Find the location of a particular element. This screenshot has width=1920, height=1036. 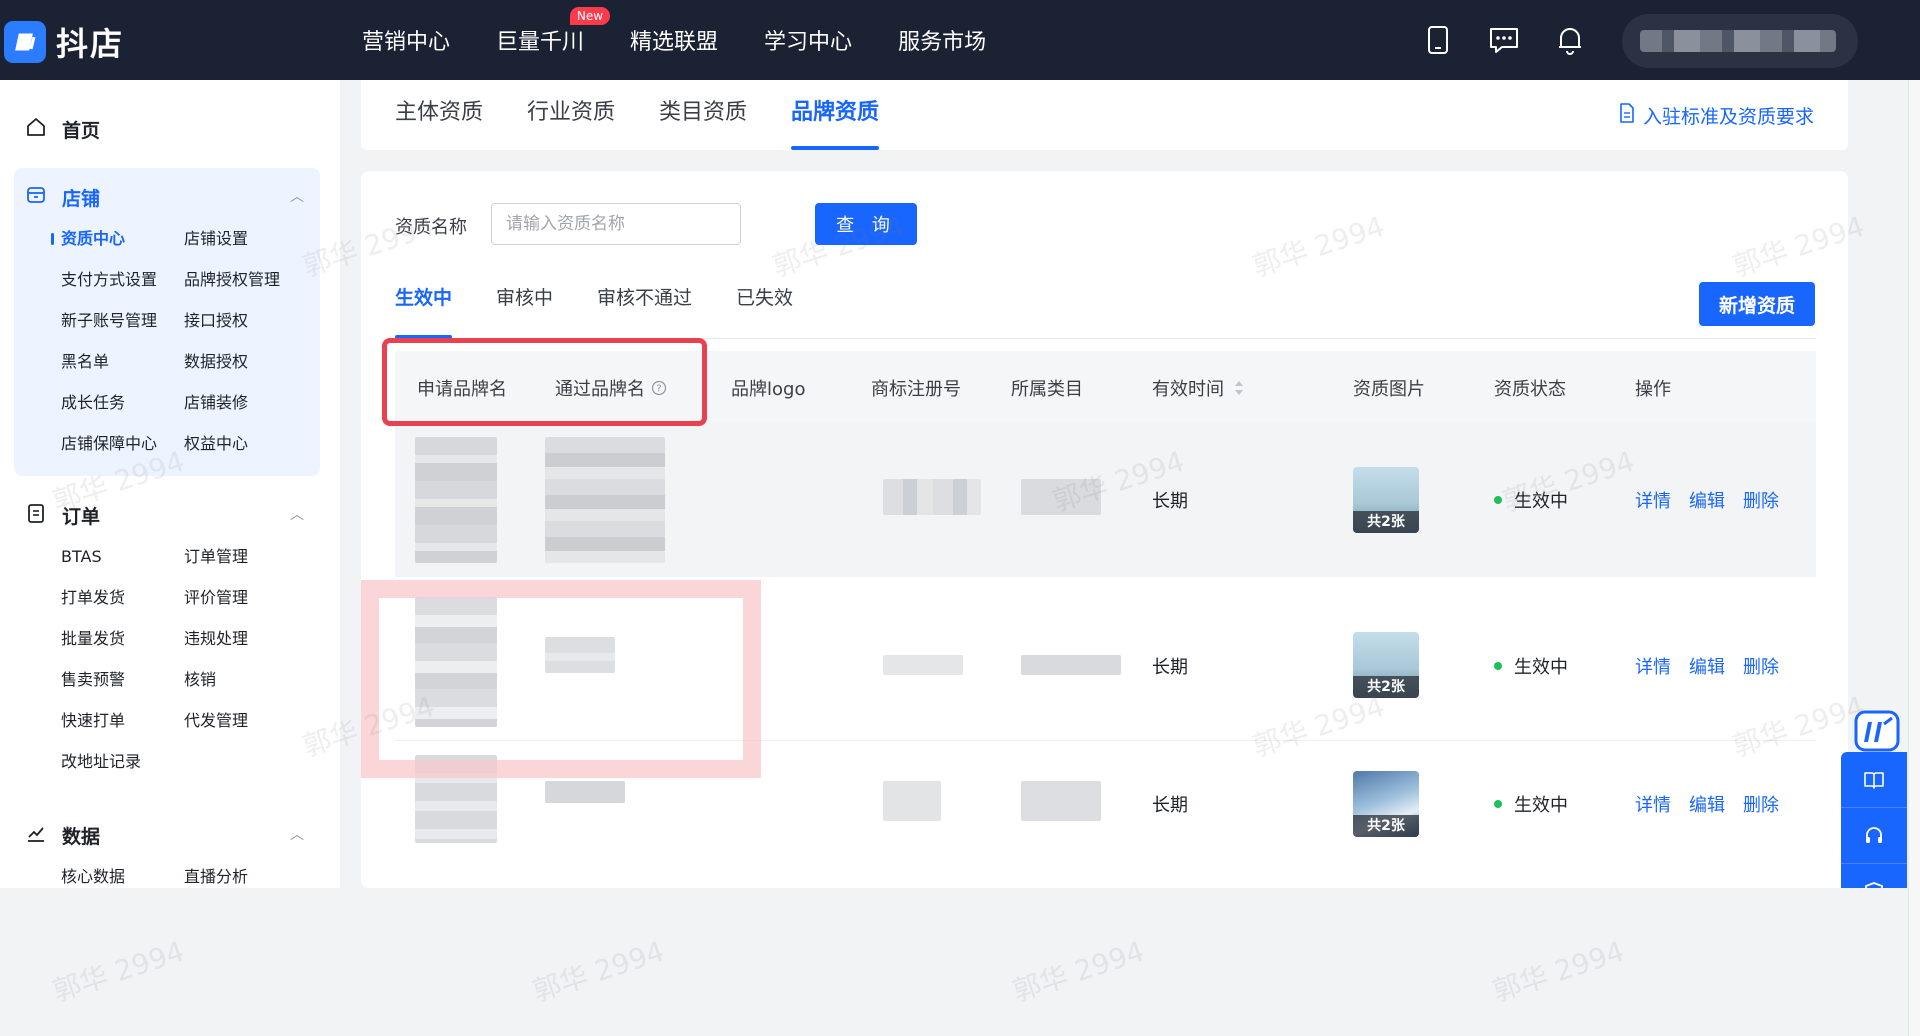

sidebar-item-shop-guarantee: 店铺保障中心 is located at coordinates (122, 444).